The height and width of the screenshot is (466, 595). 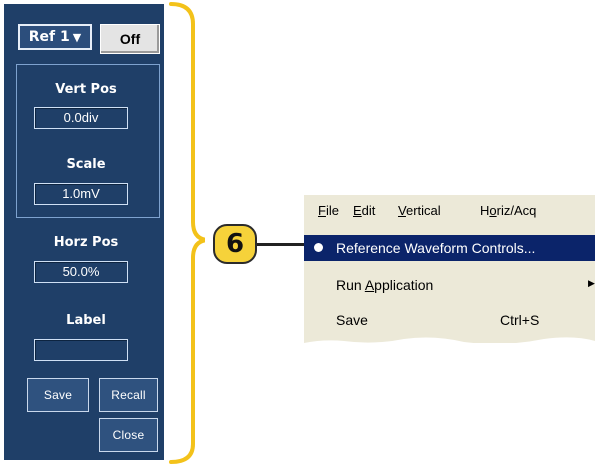 What do you see at coordinates (81, 118) in the screenshot?
I see `vert-pos-field: 0.0div` at bounding box center [81, 118].